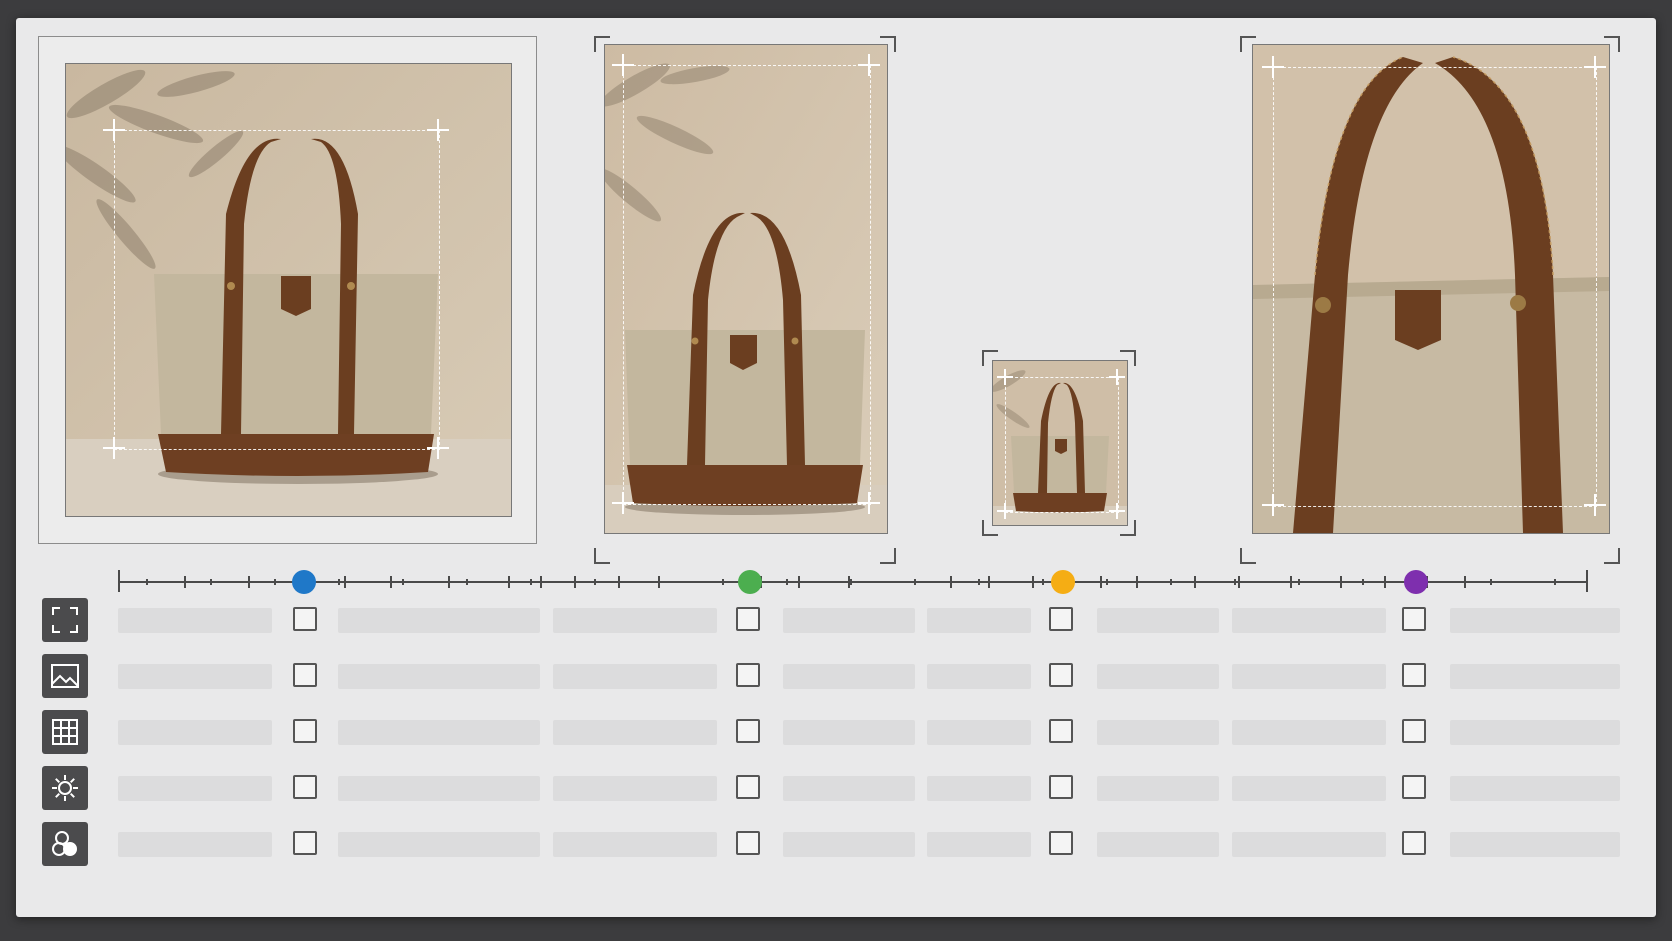 This screenshot has height=941, width=1672. I want to click on image-icon, so click(65, 676).